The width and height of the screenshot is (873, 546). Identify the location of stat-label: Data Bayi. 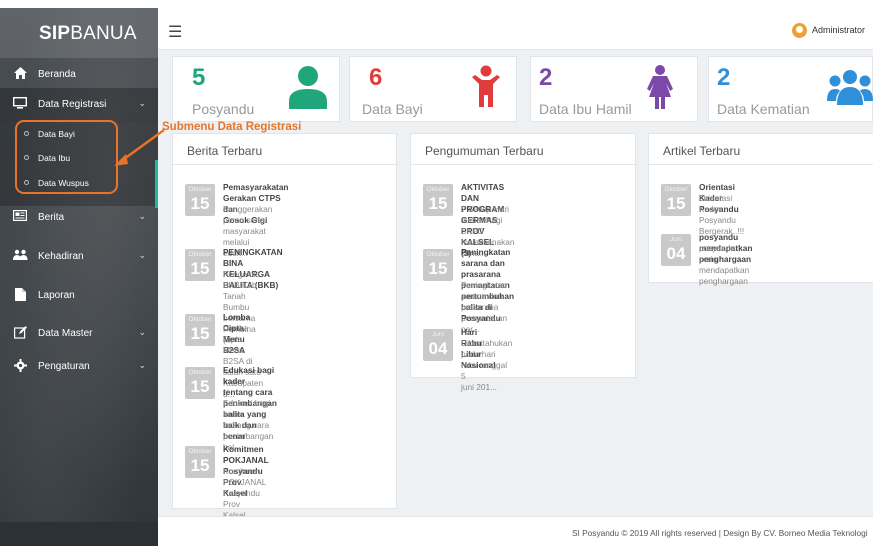
(392, 109).